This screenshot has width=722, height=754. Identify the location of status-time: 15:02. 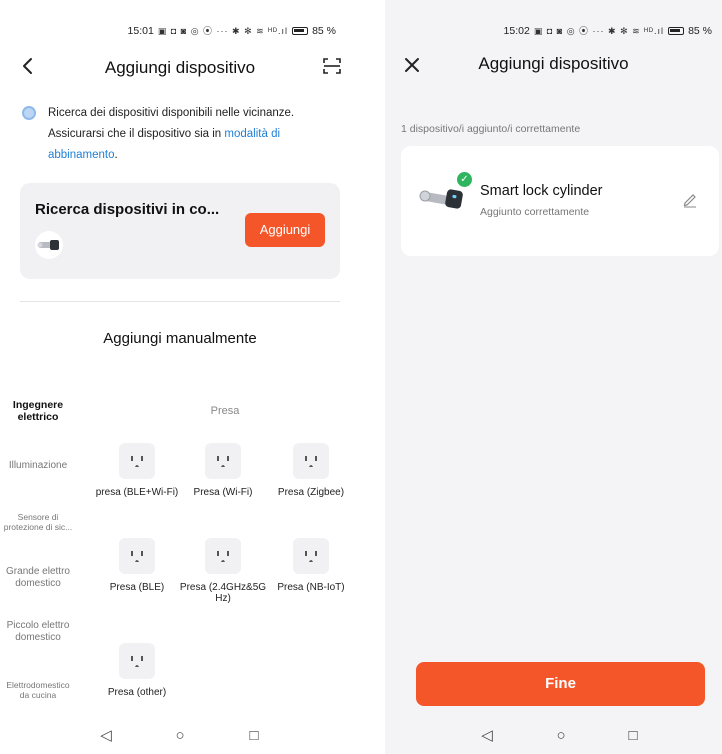
(516, 30).